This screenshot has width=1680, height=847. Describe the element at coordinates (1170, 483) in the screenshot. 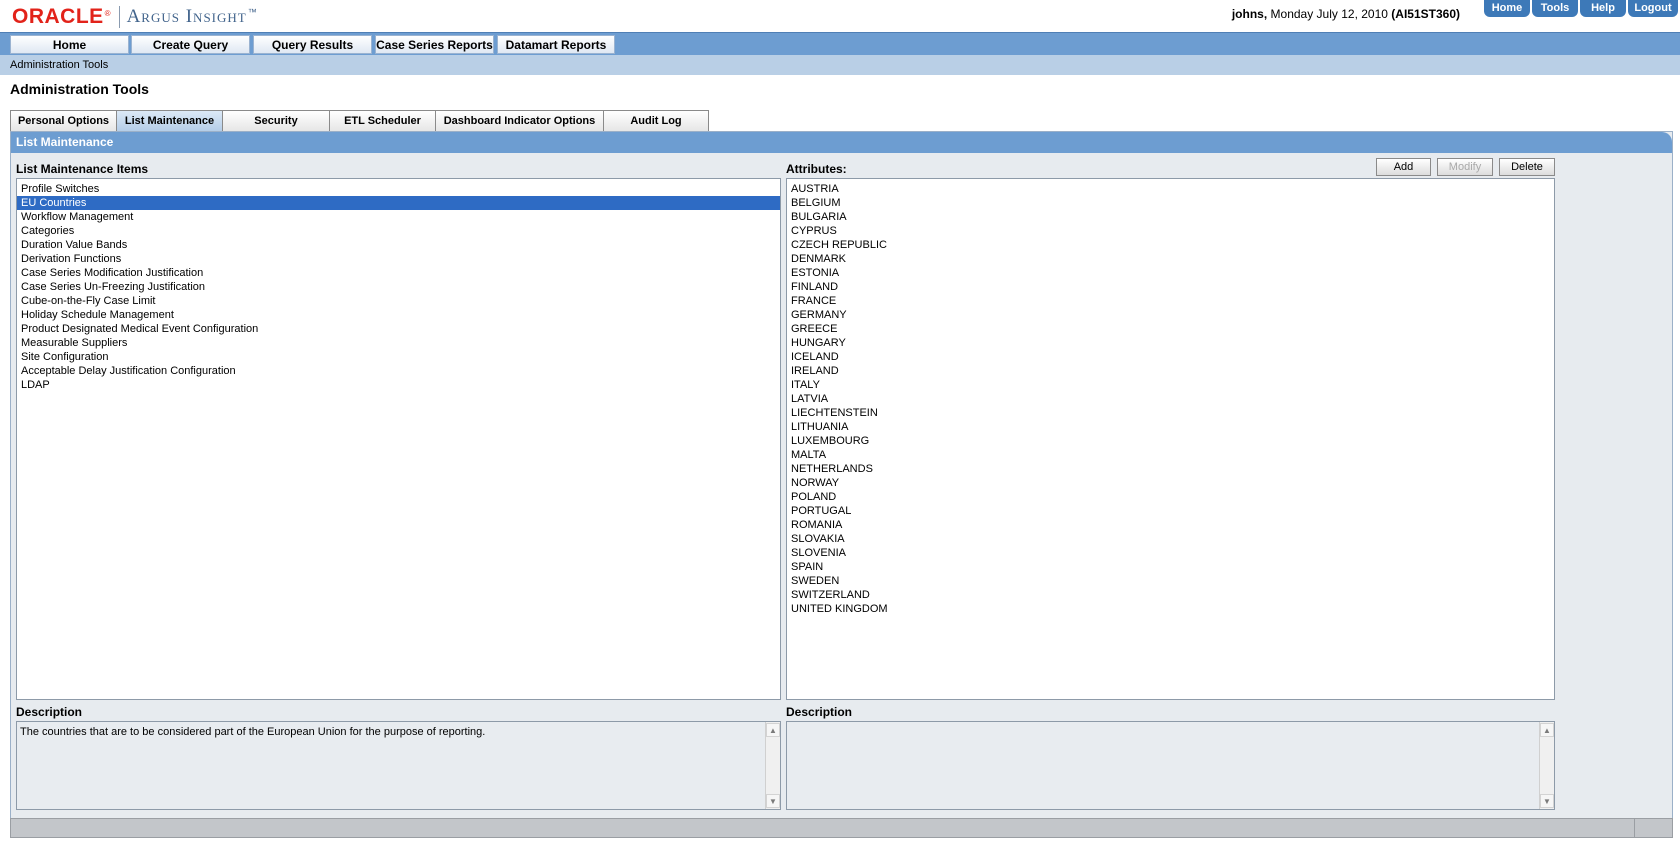

I see `attribute-item: NORWAY` at that location.